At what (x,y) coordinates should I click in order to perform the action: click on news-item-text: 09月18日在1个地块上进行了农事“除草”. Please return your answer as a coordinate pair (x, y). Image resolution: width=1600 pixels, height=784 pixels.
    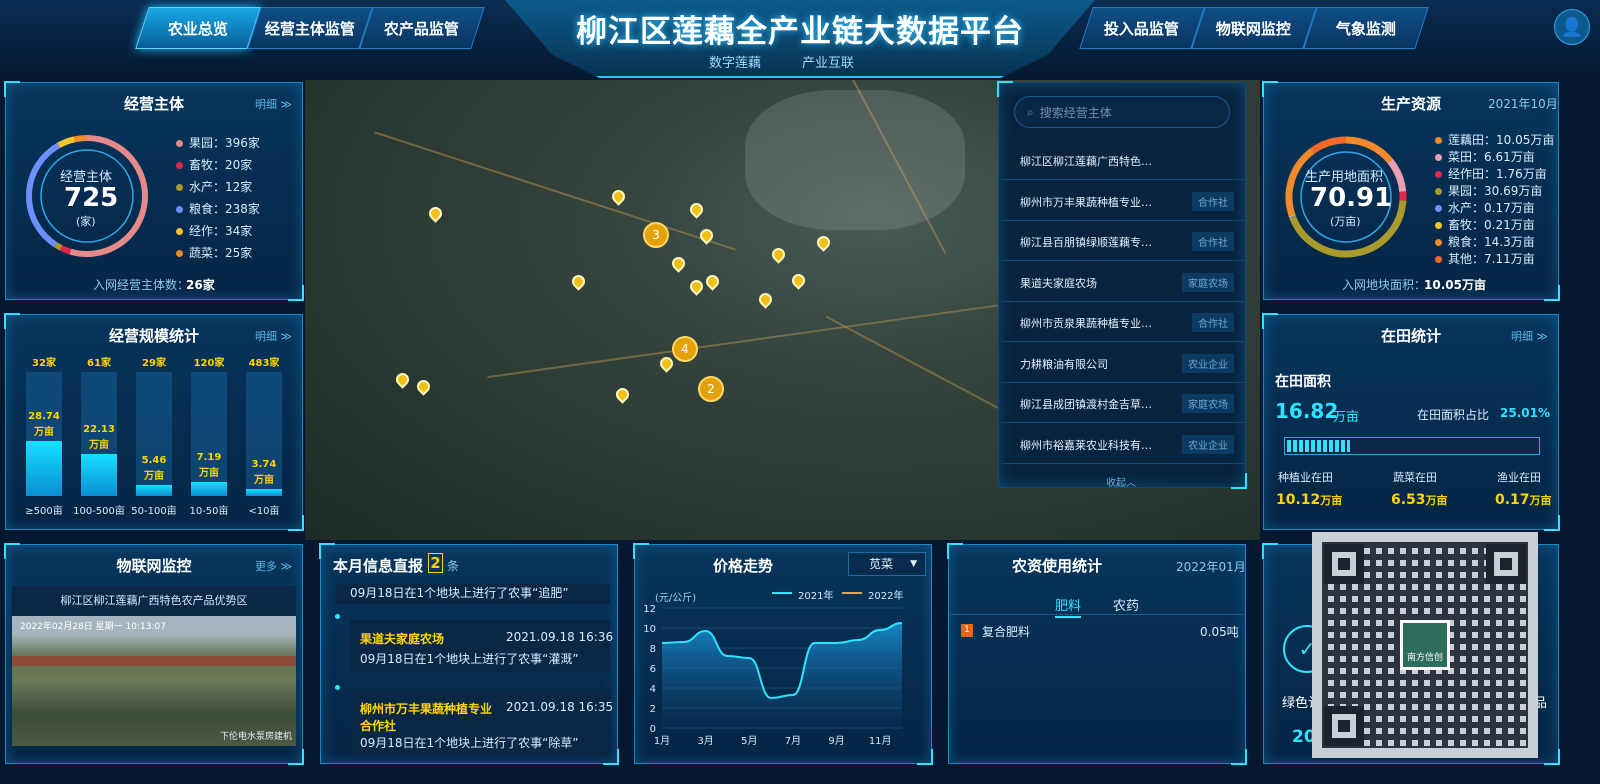
    Looking at the image, I should click on (469, 743).